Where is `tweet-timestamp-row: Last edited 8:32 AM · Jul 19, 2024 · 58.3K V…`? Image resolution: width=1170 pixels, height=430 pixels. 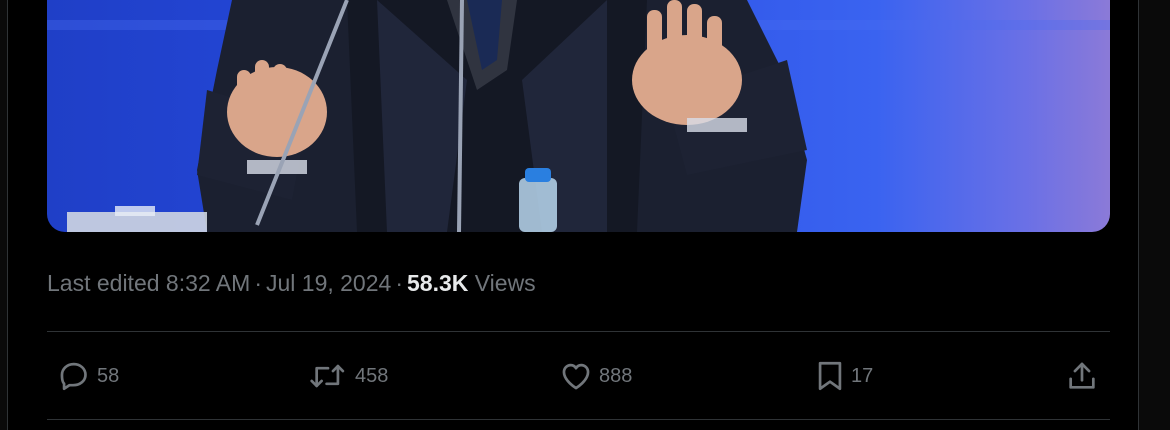 tweet-timestamp-row: Last edited 8:32 AM · Jul 19, 2024 · 58.3K V… is located at coordinates (291, 283).